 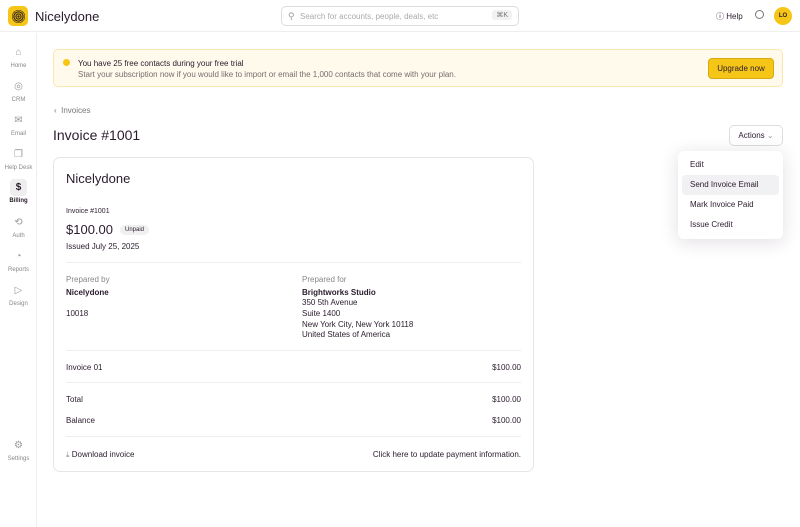 I want to click on help-icon: ⓘ, so click(x=720, y=16).